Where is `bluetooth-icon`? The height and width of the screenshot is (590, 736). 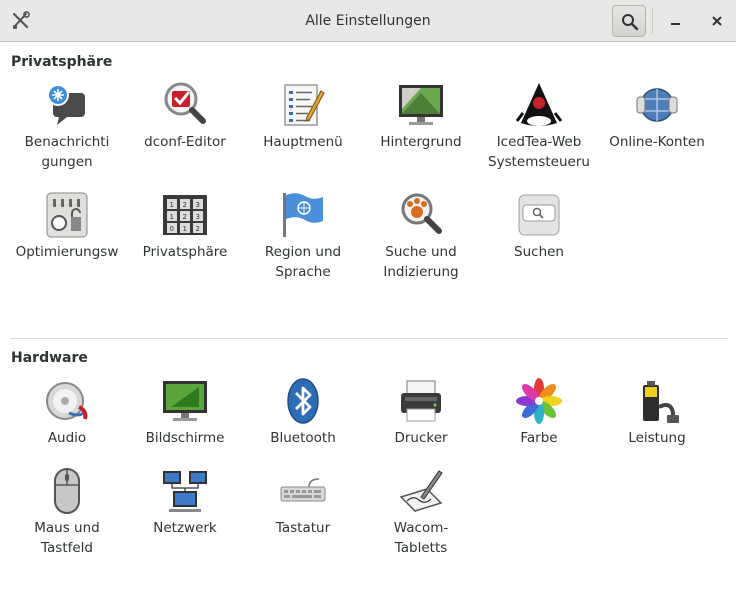
bluetooth-icon is located at coordinates (303, 401).